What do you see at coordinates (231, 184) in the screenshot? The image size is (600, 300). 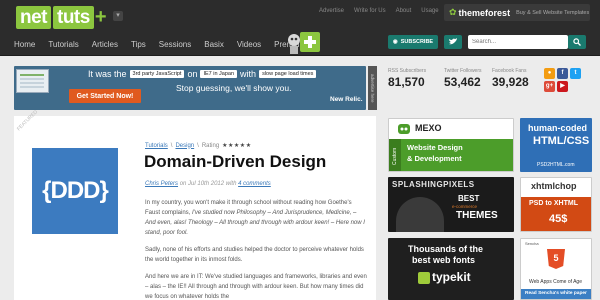 I see `byline-with: with` at bounding box center [231, 184].